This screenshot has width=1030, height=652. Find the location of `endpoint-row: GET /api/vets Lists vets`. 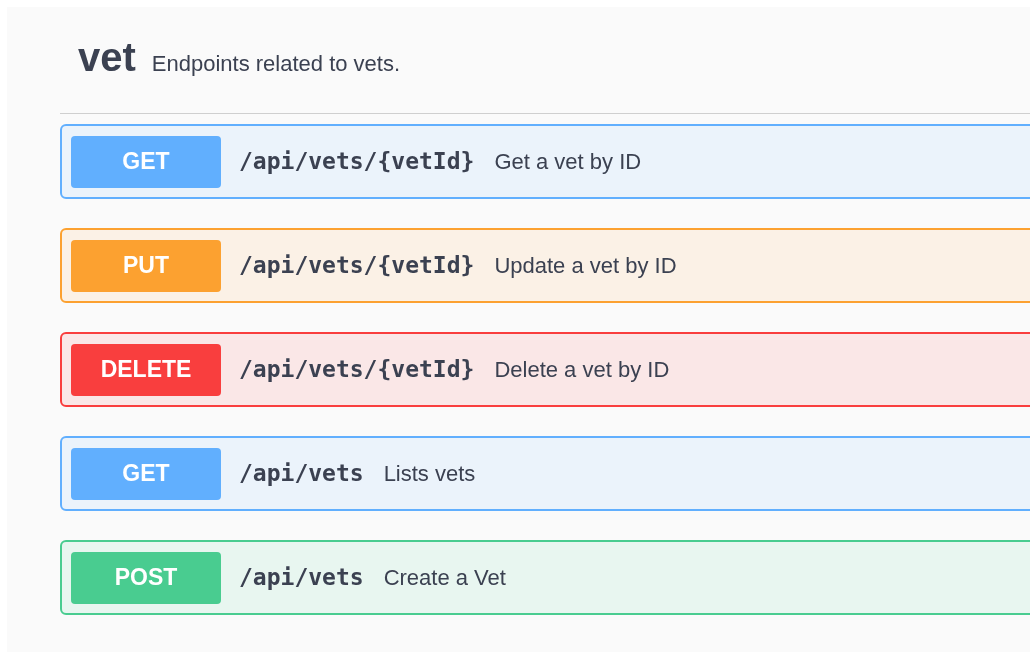

endpoint-row: GET /api/vets Lists vets is located at coordinates (545, 473).